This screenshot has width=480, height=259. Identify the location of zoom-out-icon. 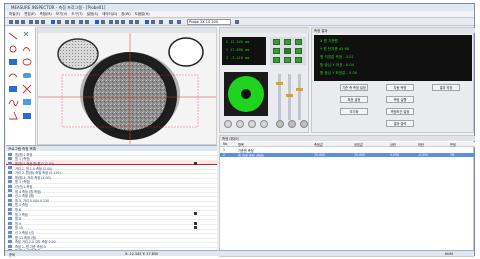
(73, 22).